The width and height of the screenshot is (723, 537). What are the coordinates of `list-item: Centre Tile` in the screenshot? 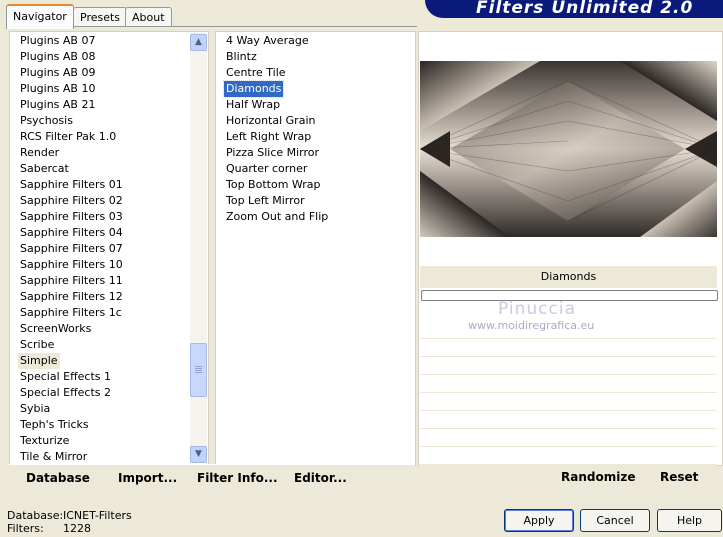 It's located at (256, 73).